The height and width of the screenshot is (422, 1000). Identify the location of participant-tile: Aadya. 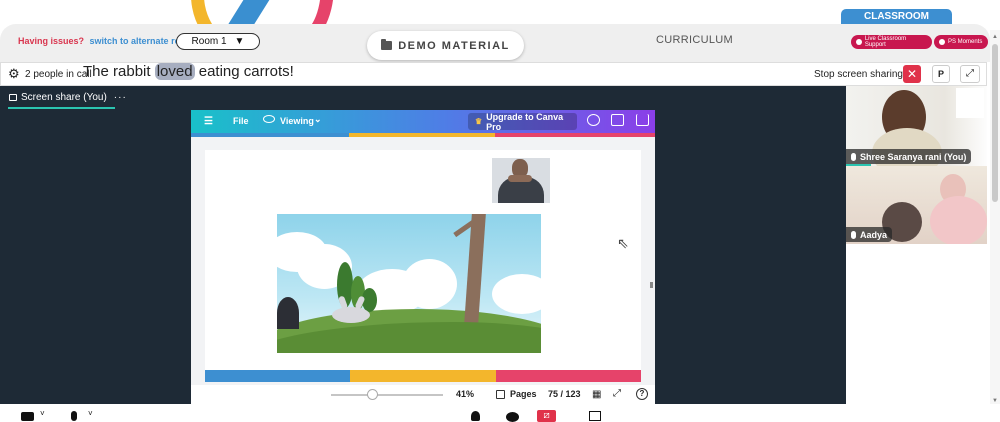
(916, 205).